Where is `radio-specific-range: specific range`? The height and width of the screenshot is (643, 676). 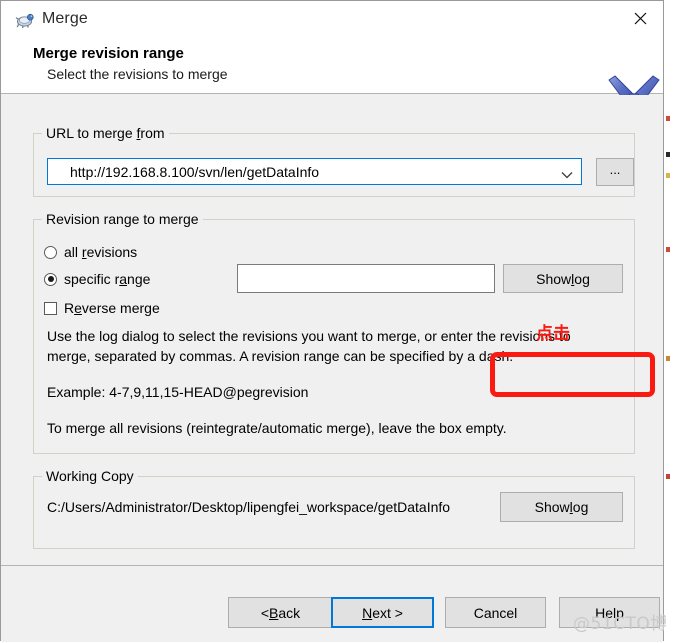 radio-specific-range: specific range is located at coordinates (97, 279).